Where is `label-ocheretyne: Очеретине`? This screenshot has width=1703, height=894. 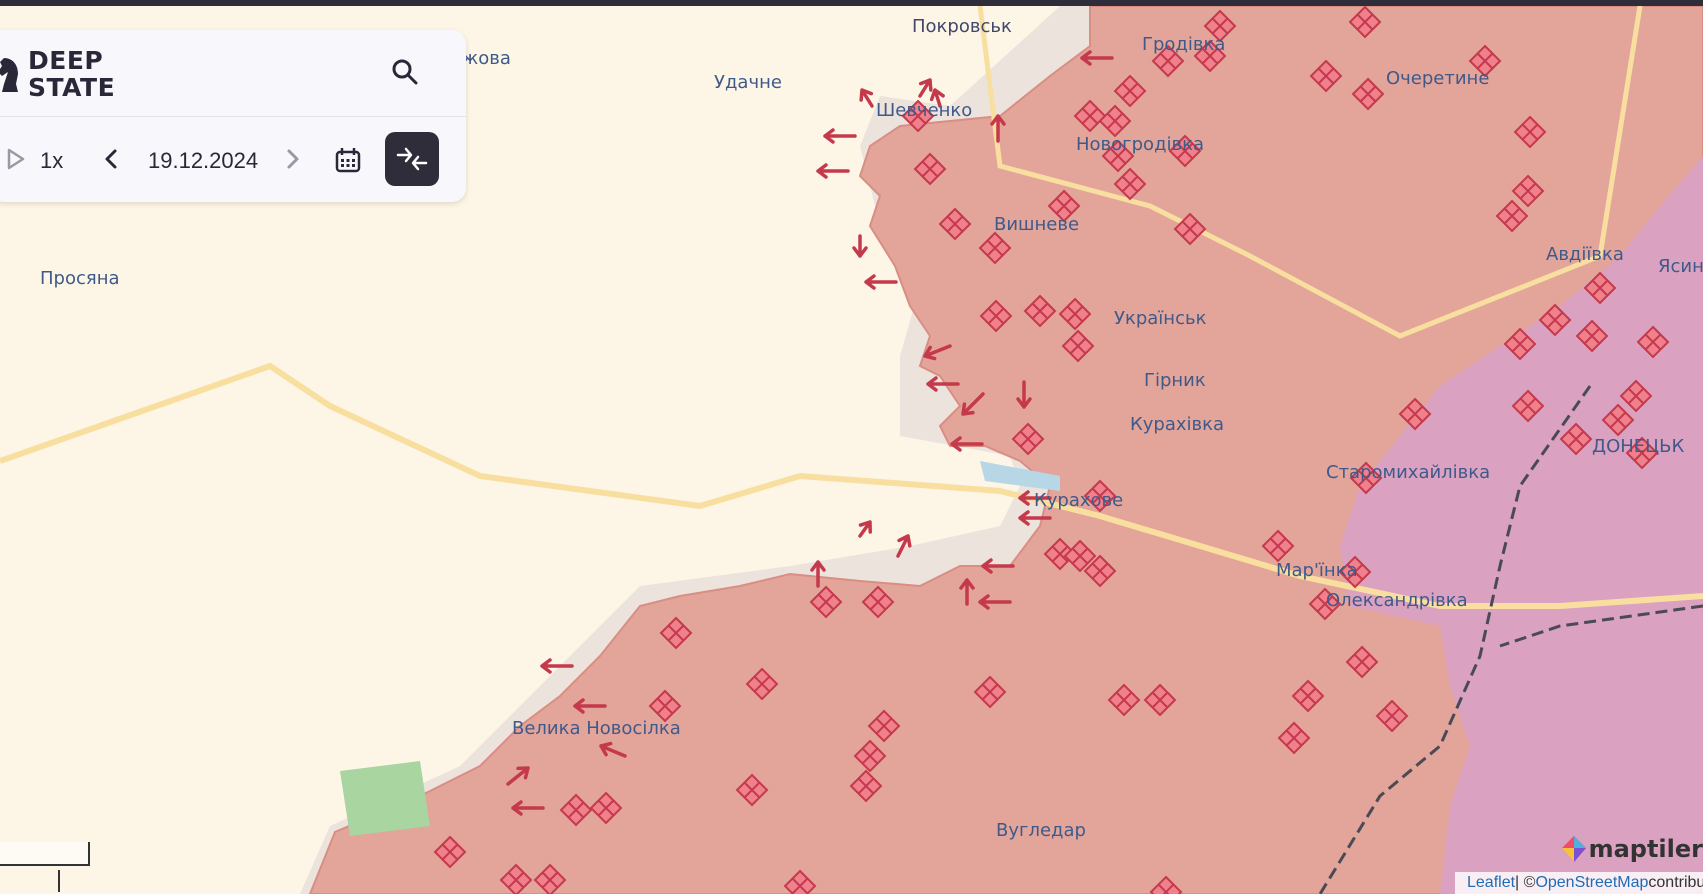
label-ocheretyne: Очеретине is located at coordinates (1437, 78).